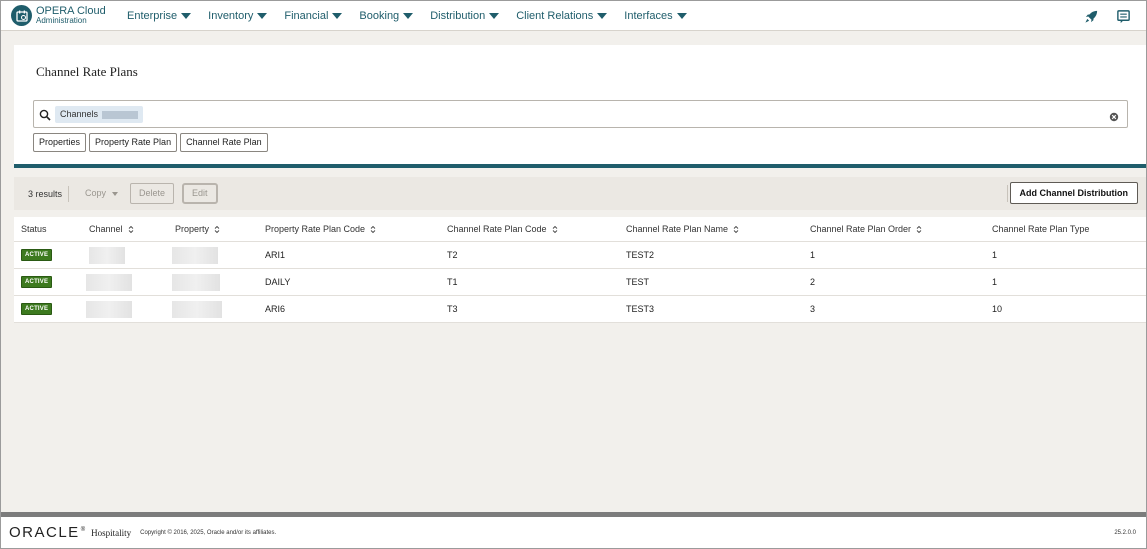 Image resolution: width=1147 pixels, height=549 pixels. Describe the element at coordinates (452, 255) in the screenshot. I see `channel-rate-plan-code-cell: T2` at that location.